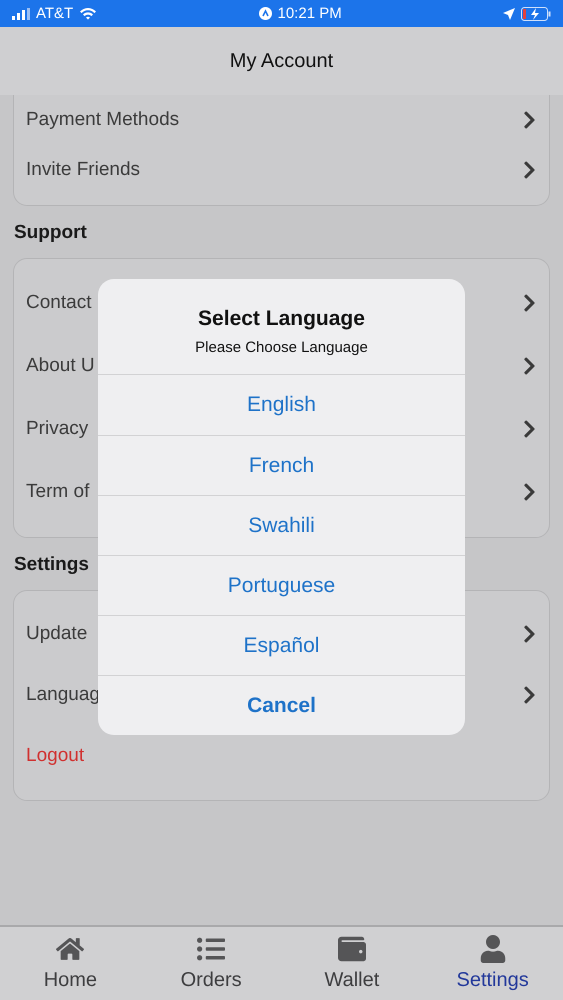 The image size is (563, 1000). What do you see at coordinates (51, 565) in the screenshot?
I see `section-title: Settings` at bounding box center [51, 565].